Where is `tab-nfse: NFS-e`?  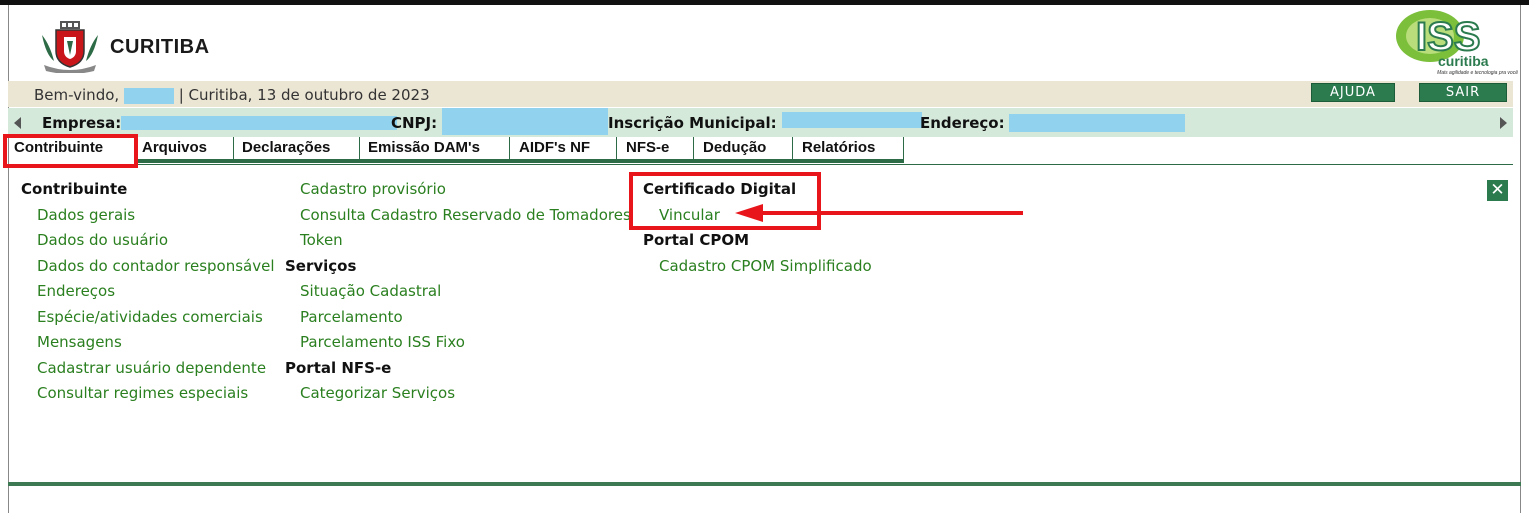 tab-nfse: NFS-e is located at coordinates (655, 148).